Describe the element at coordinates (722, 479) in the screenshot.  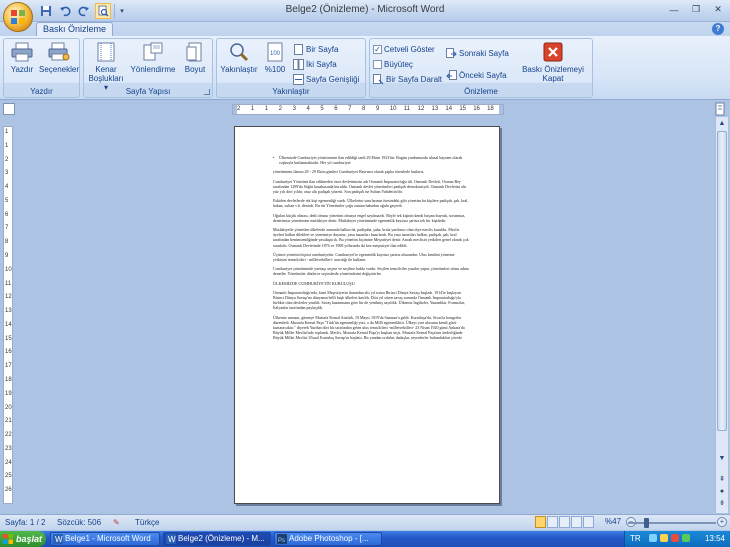
I see `previous-browse-icon: ⇞` at that location.